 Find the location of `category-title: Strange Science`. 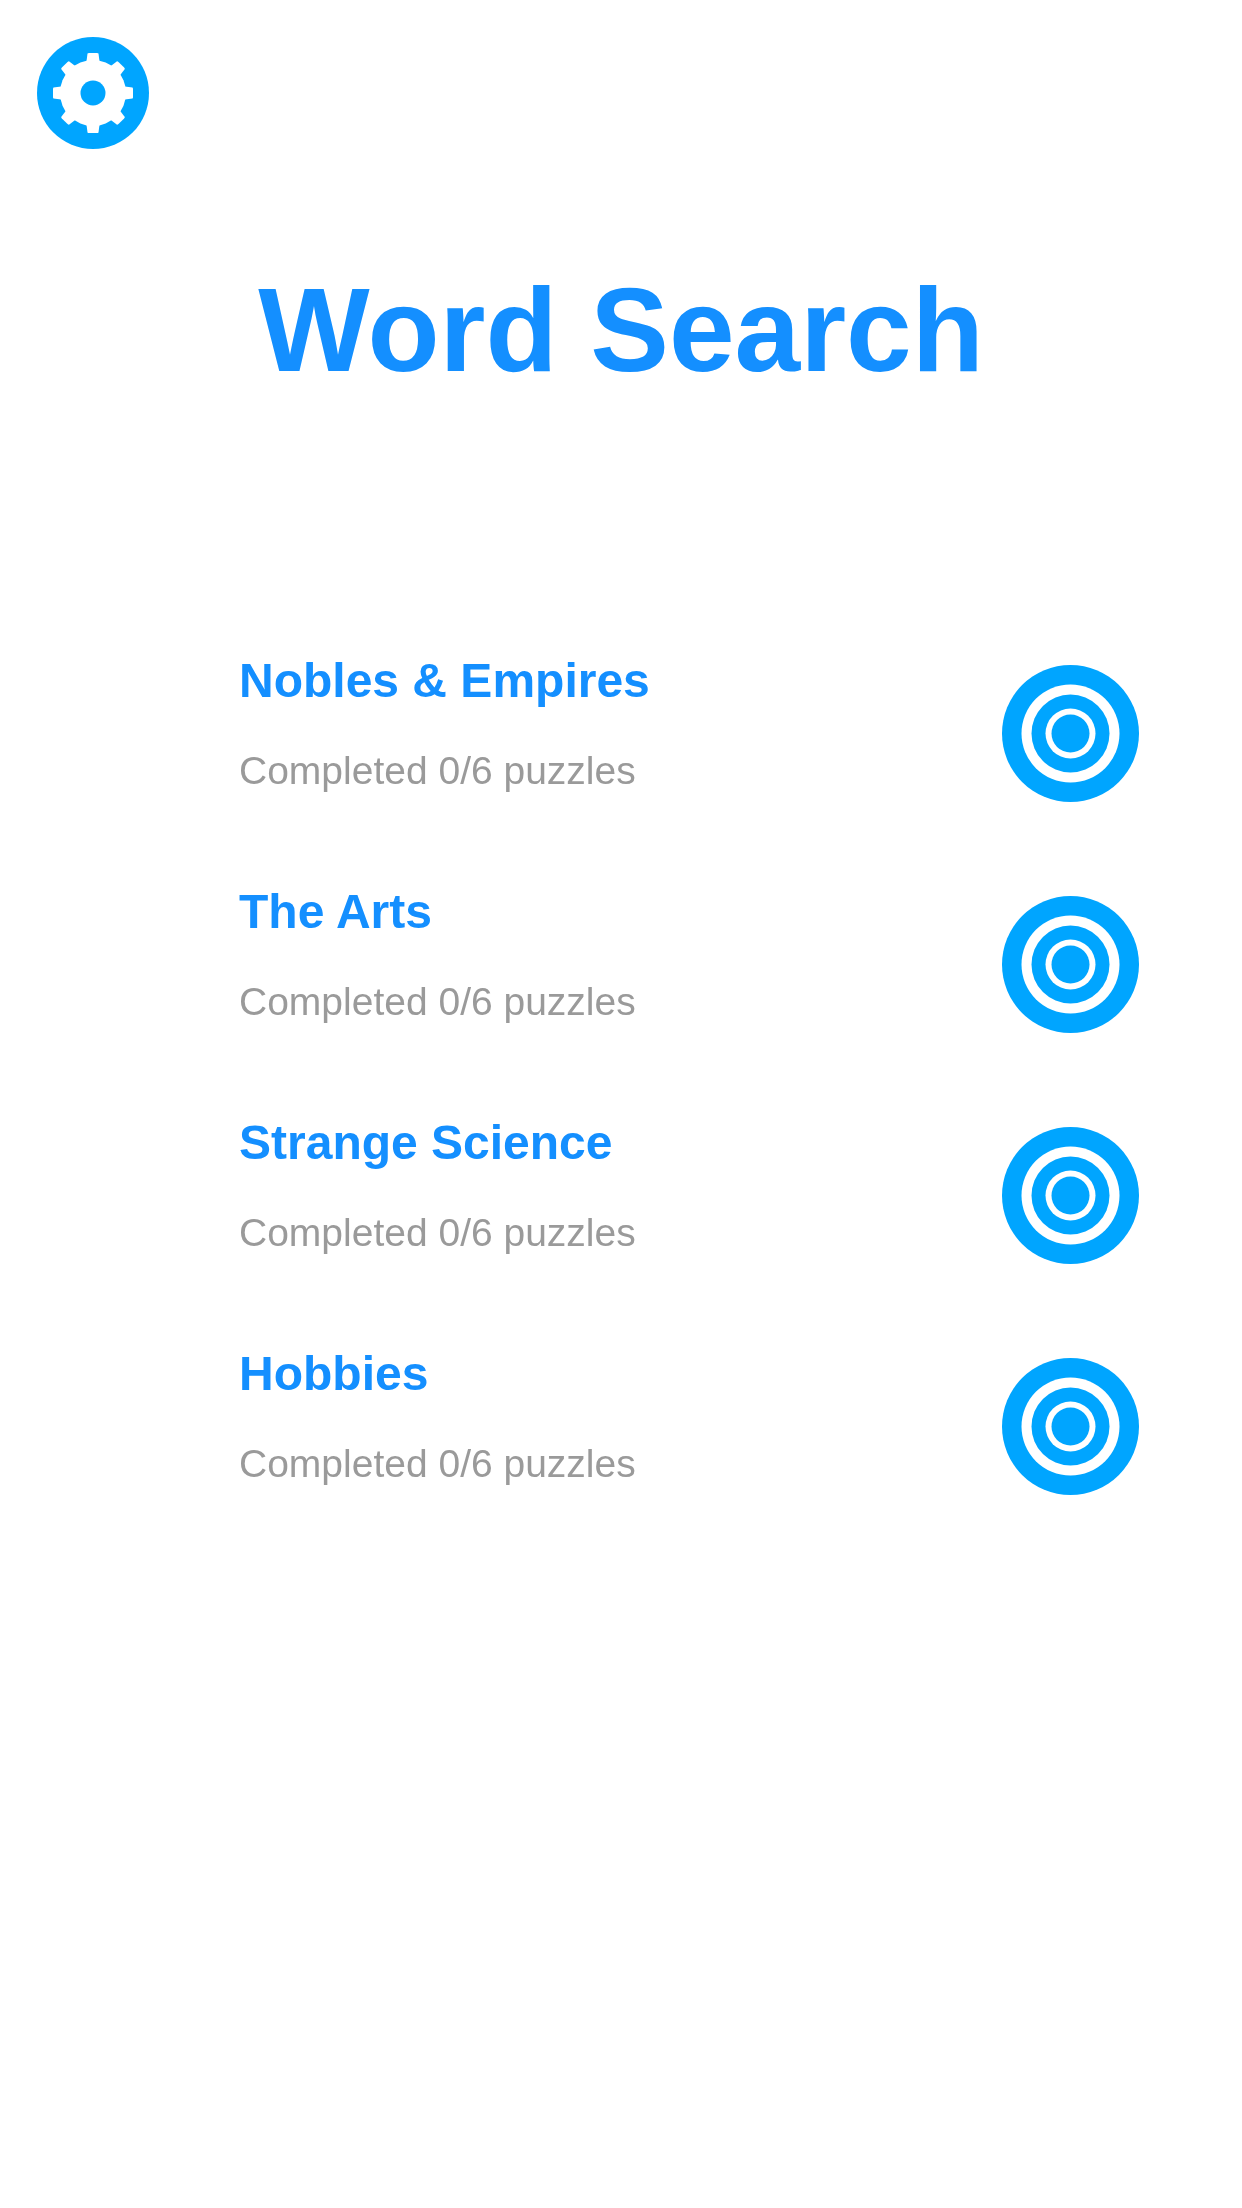

category-title: Strange Science is located at coordinates (426, 1143).